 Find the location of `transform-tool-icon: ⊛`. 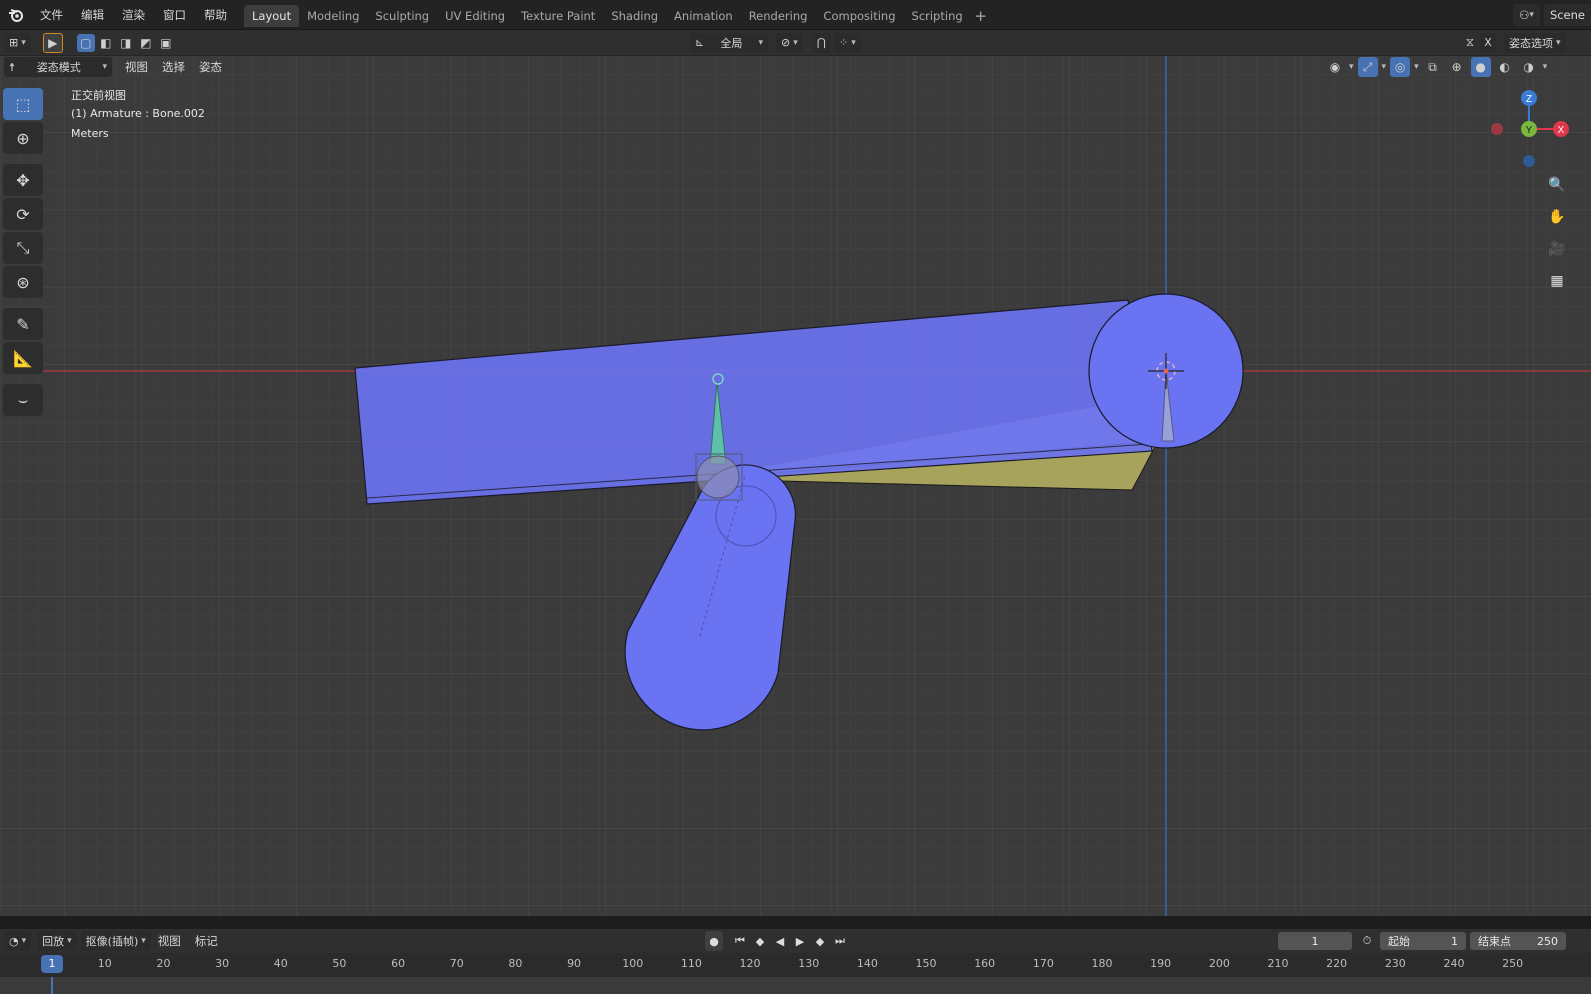

transform-tool-icon: ⊛ is located at coordinates (23, 282).